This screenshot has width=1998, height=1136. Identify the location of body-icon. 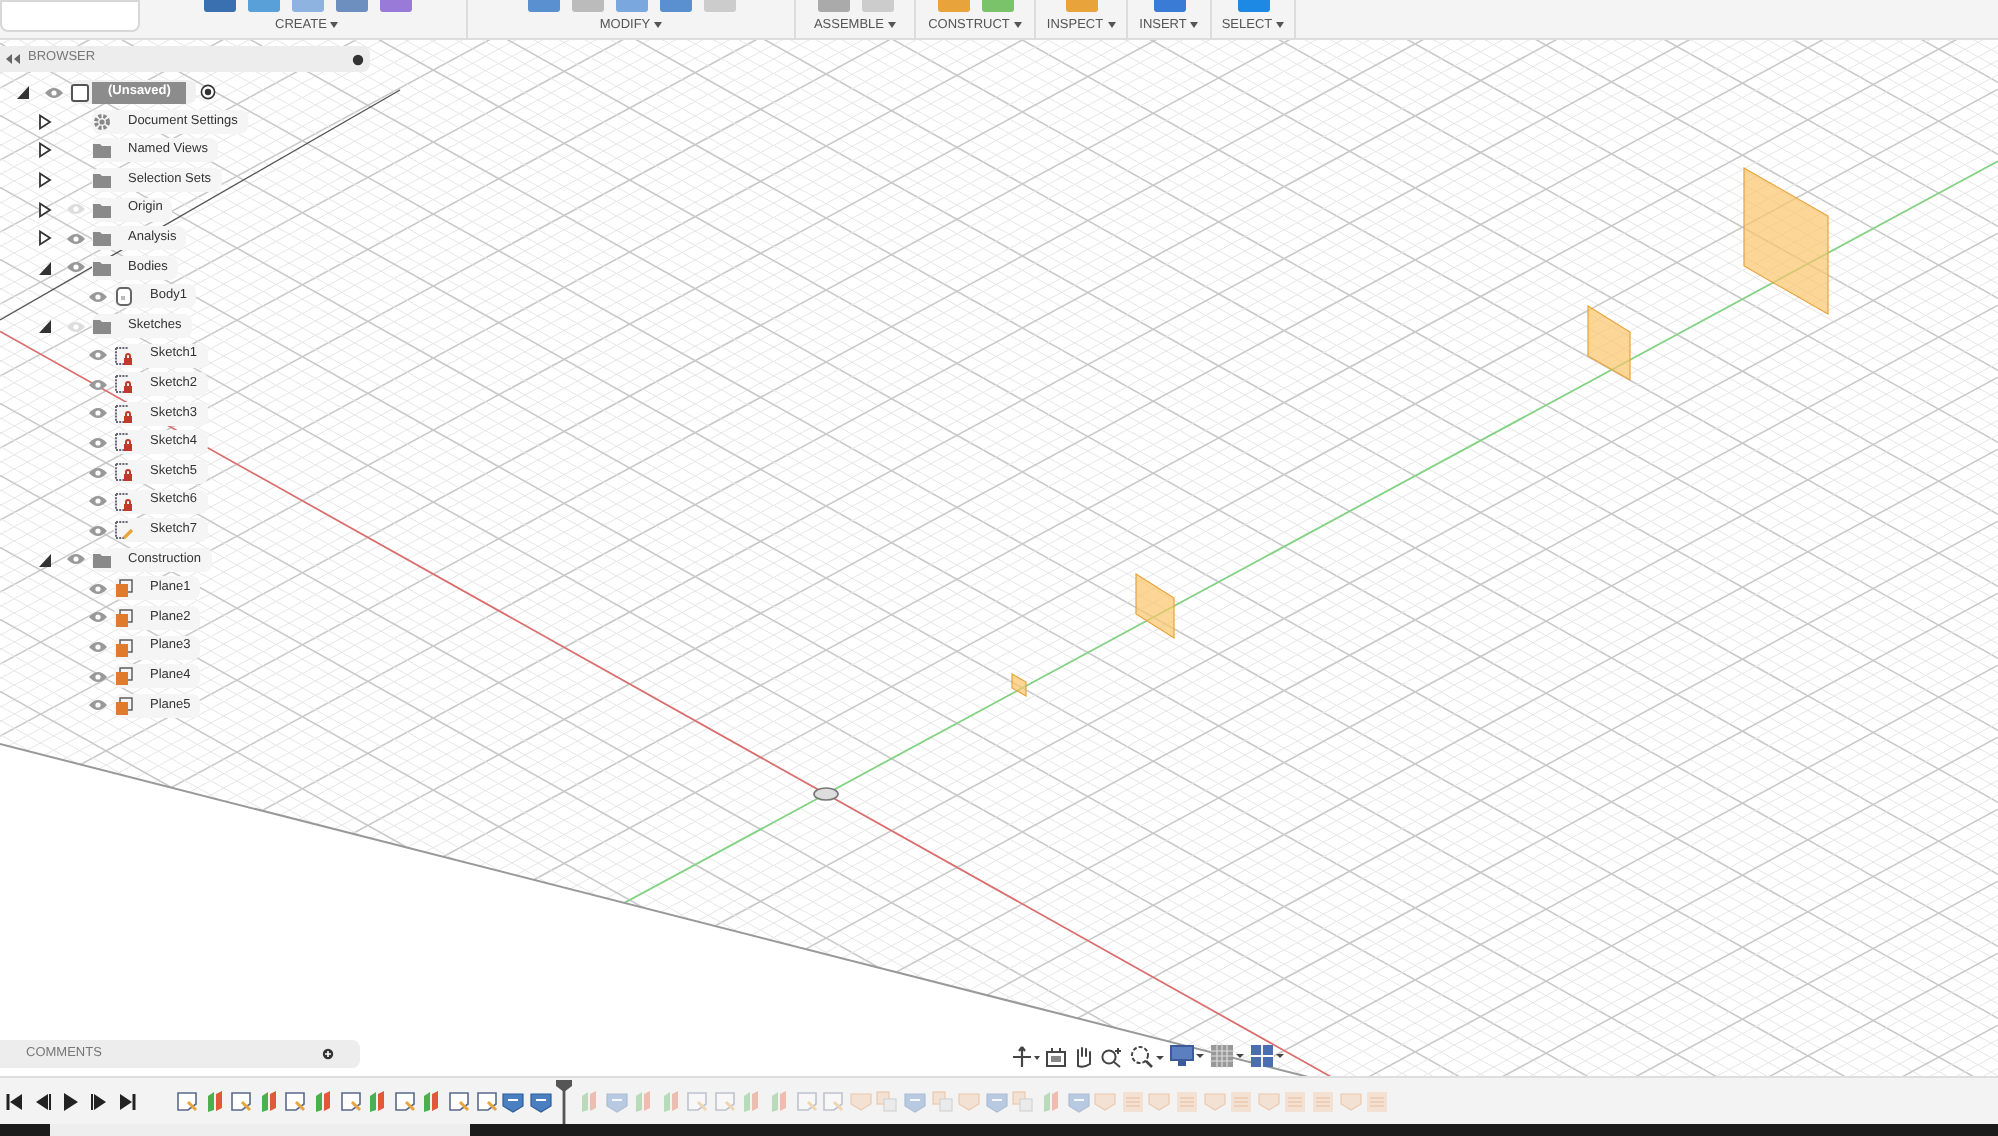
(124, 296).